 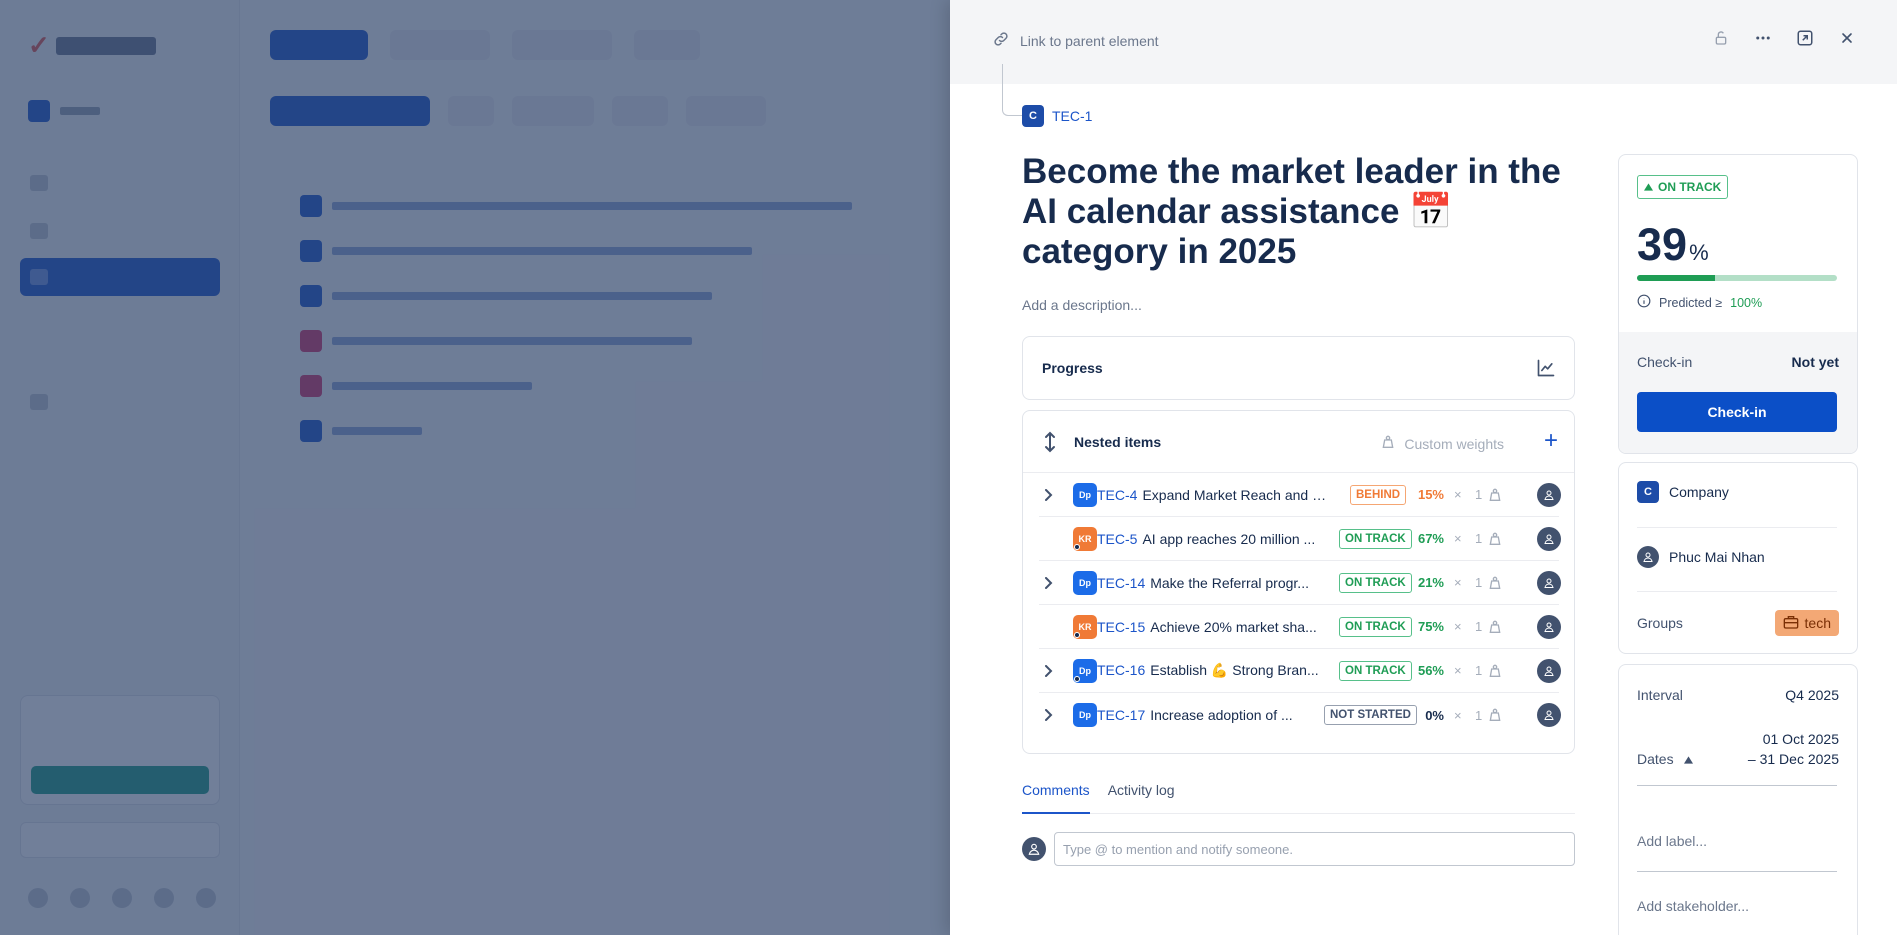 I want to click on parent-reference: C TEC-1, so click(x=1057, y=116).